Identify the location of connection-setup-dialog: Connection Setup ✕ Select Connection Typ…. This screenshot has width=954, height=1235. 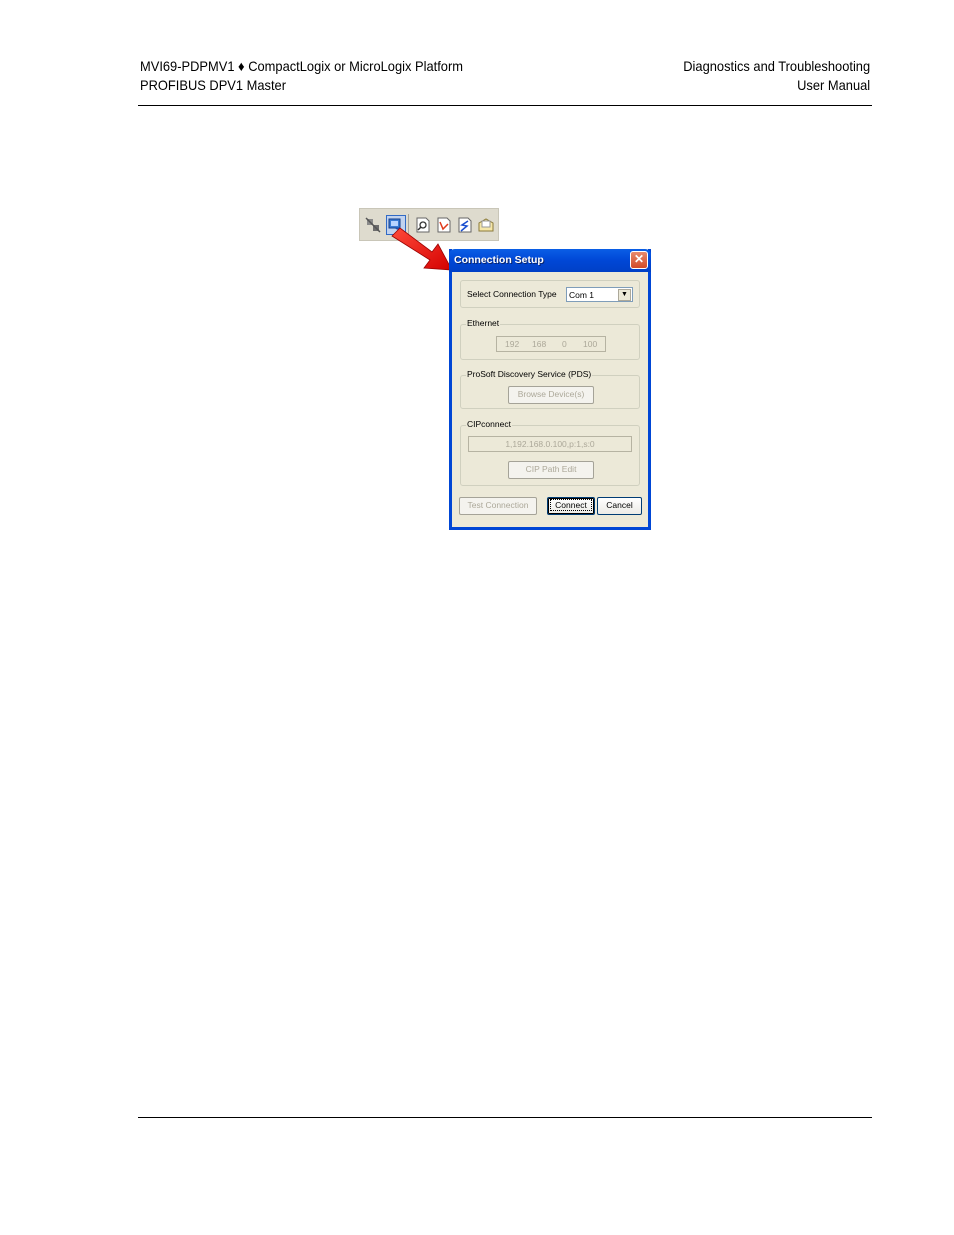
(550, 389).